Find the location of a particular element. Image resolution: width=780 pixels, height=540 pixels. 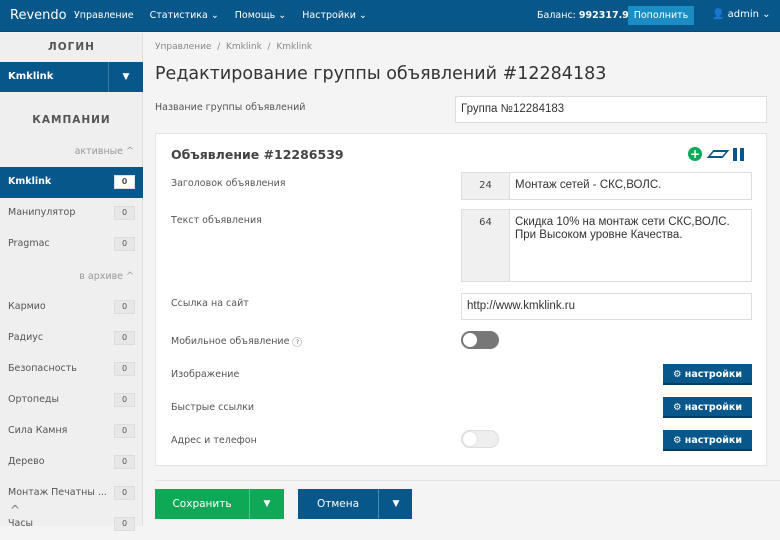

campaign-name: Кармио is located at coordinates (27, 306).